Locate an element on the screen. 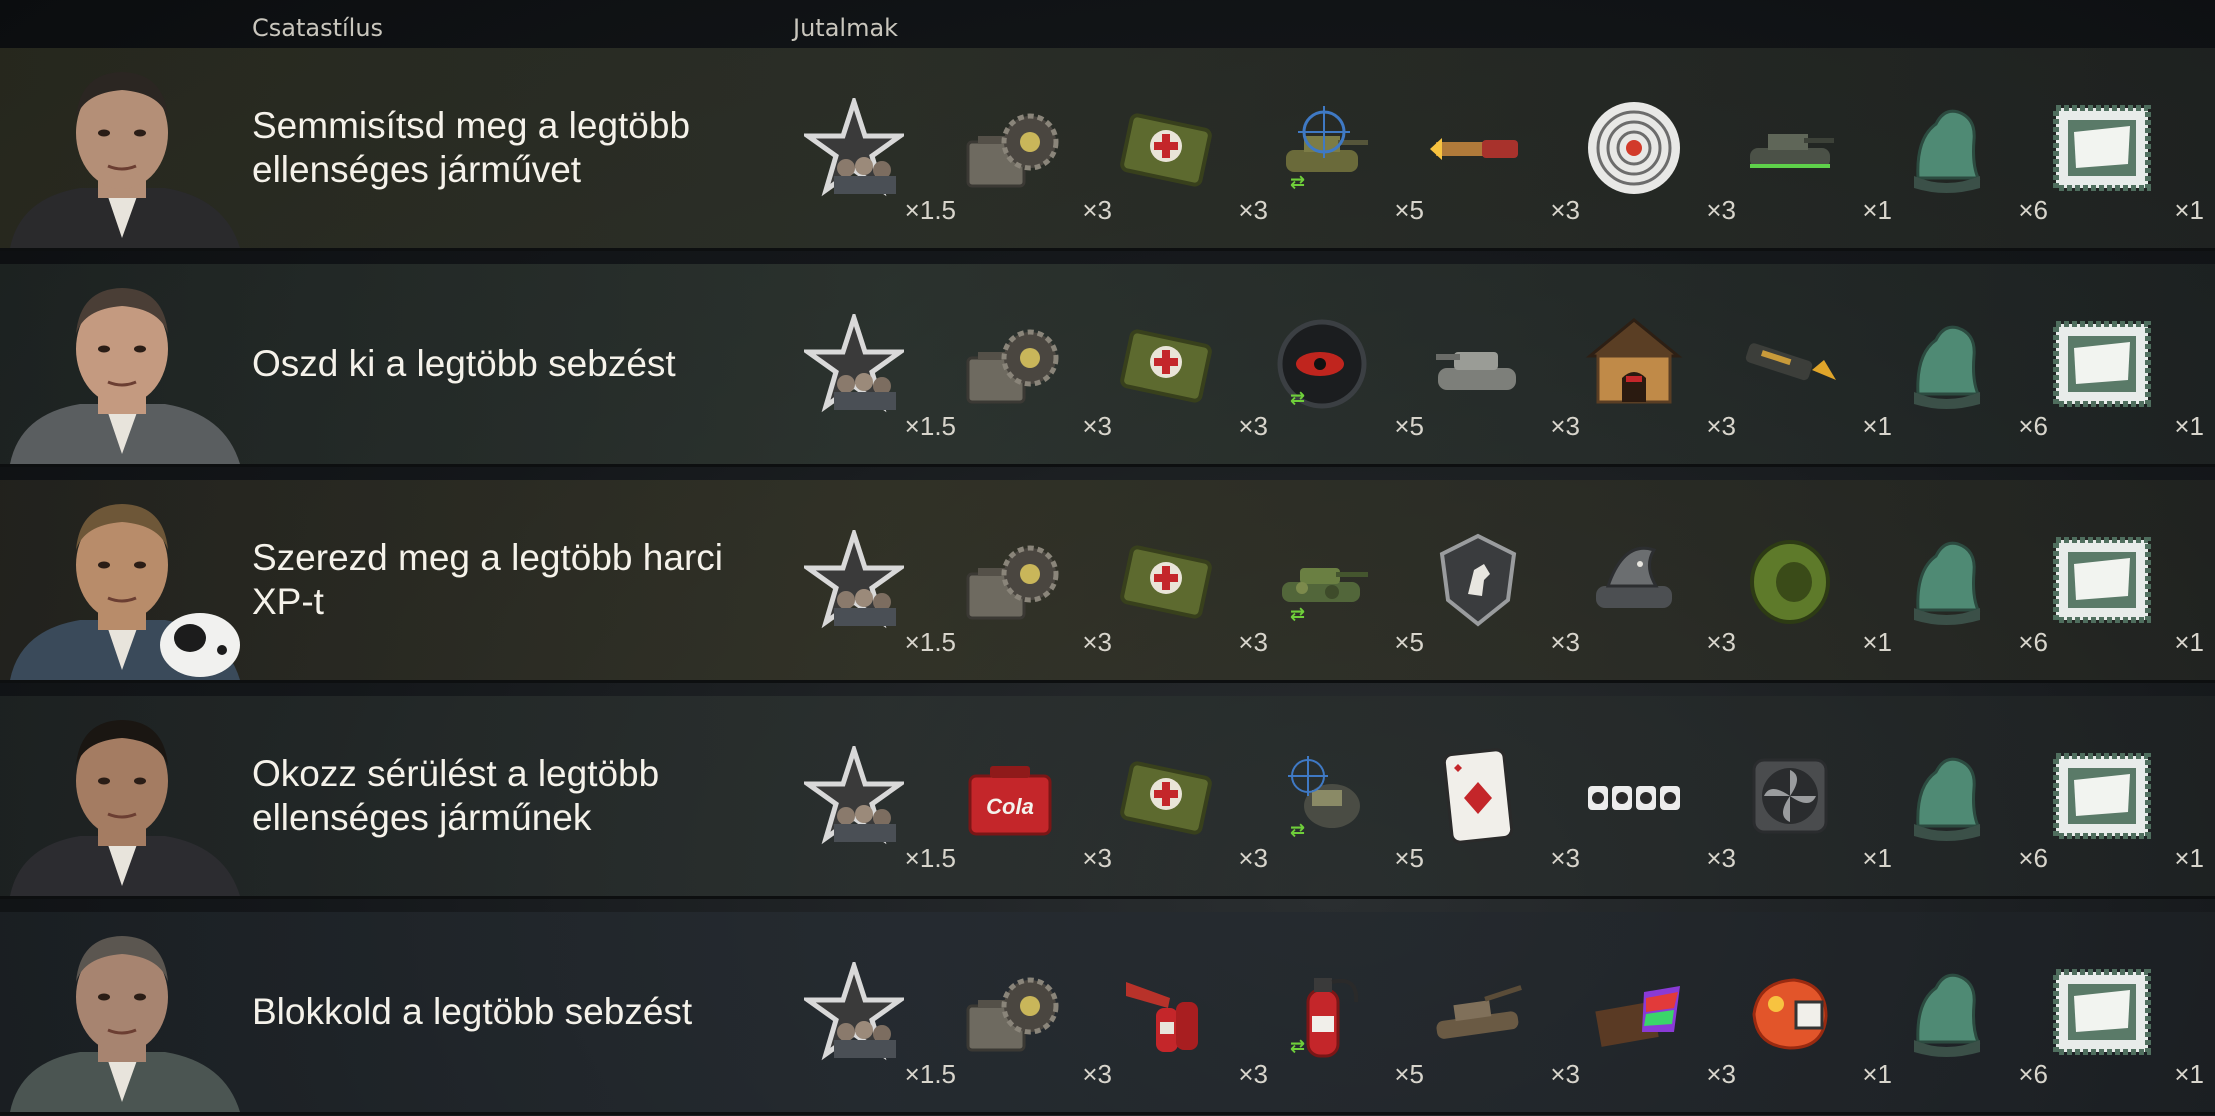 The width and height of the screenshot is (2215, 1116). first-aid-kit-icon is located at coordinates (1166, 580).